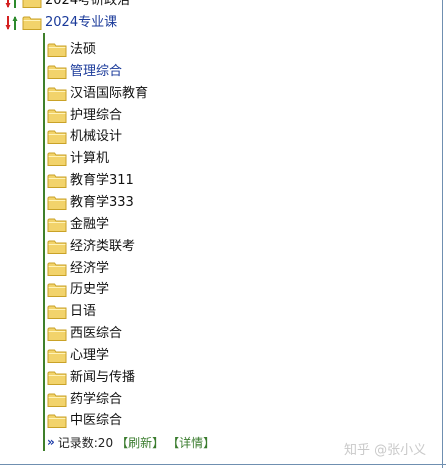 The height and width of the screenshot is (468, 446). What do you see at coordinates (85, 442) in the screenshot?
I see `record-count: 记录数:20` at bounding box center [85, 442].